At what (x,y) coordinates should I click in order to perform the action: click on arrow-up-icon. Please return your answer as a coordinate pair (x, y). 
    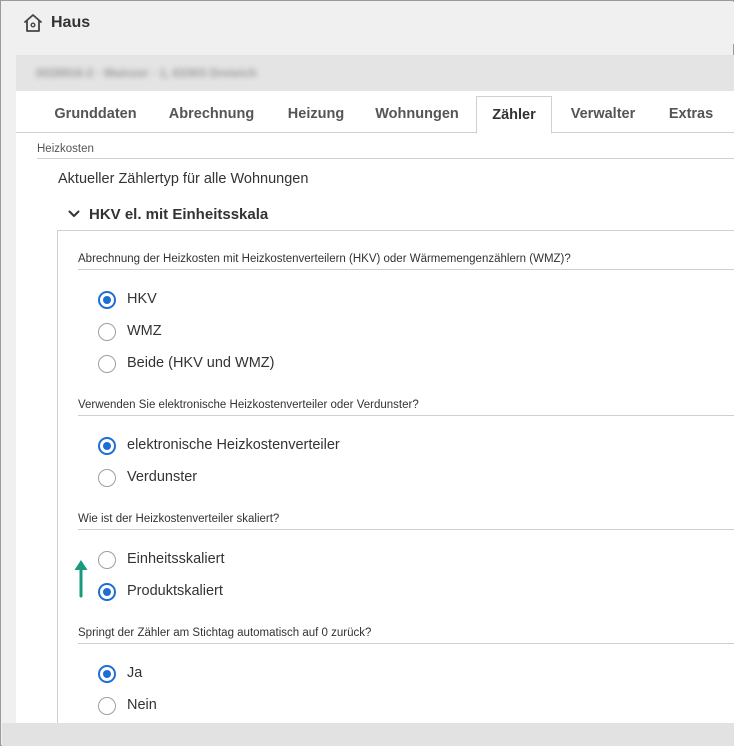
    Looking at the image, I should click on (81, 579).